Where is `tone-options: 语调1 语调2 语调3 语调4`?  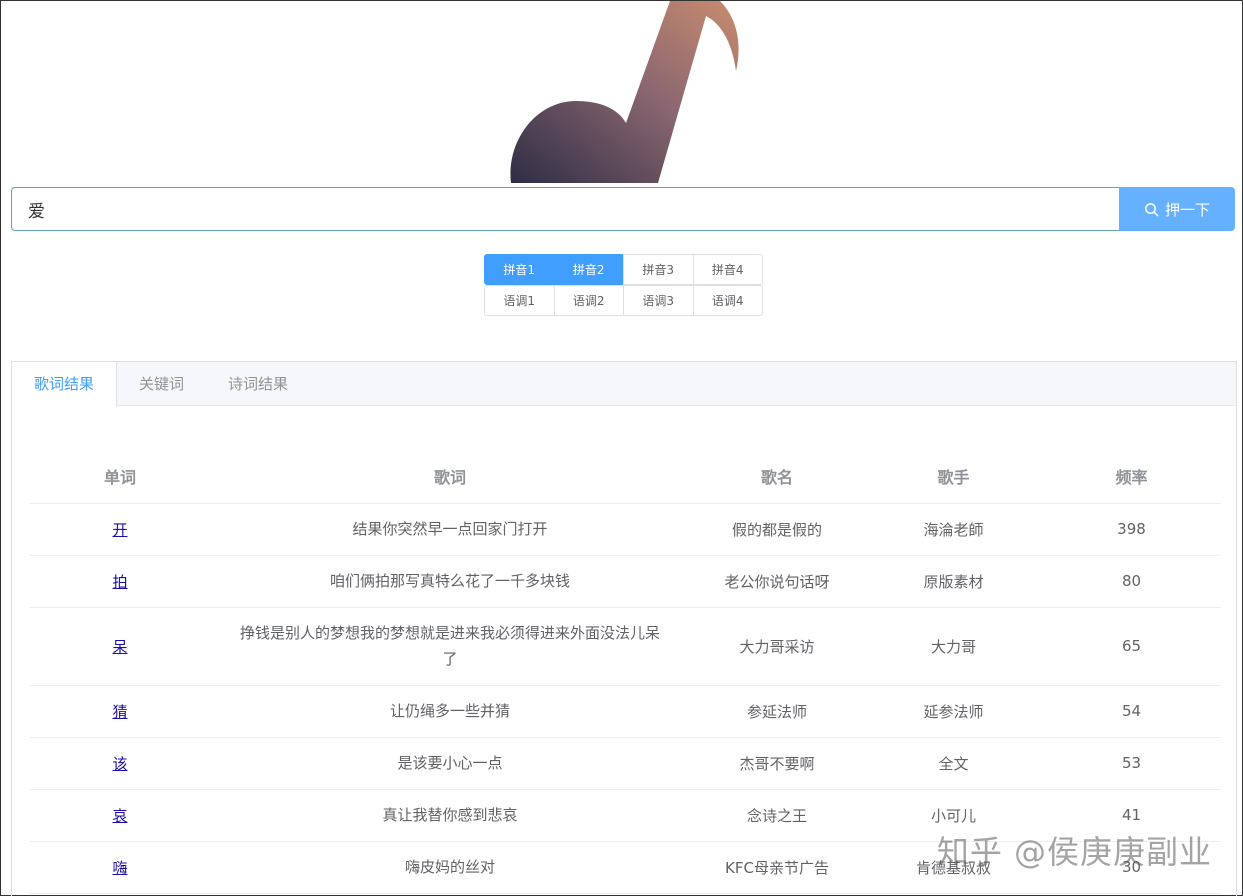
tone-options: 语调1 语调2 语调3 语调4 is located at coordinates (623, 300).